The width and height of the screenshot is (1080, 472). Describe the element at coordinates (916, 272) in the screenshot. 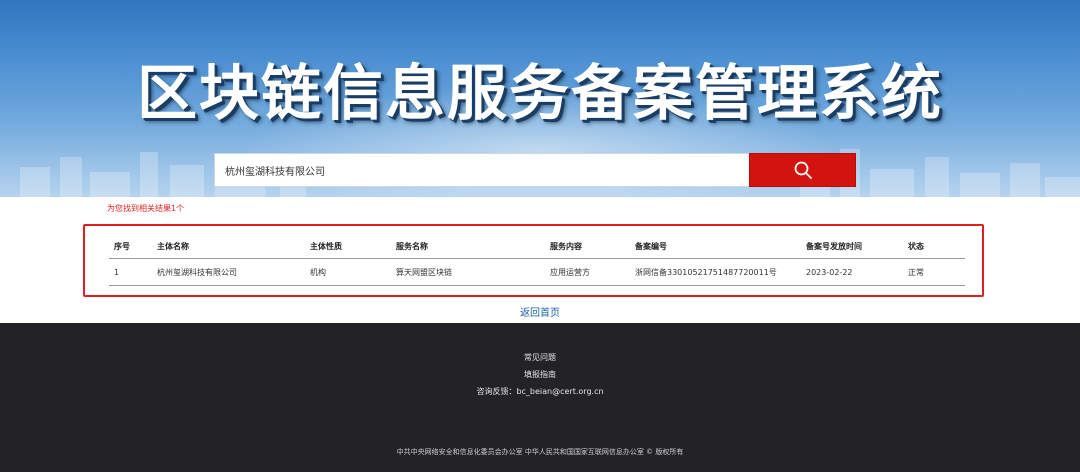

I see `cell-status: 正常` at that location.